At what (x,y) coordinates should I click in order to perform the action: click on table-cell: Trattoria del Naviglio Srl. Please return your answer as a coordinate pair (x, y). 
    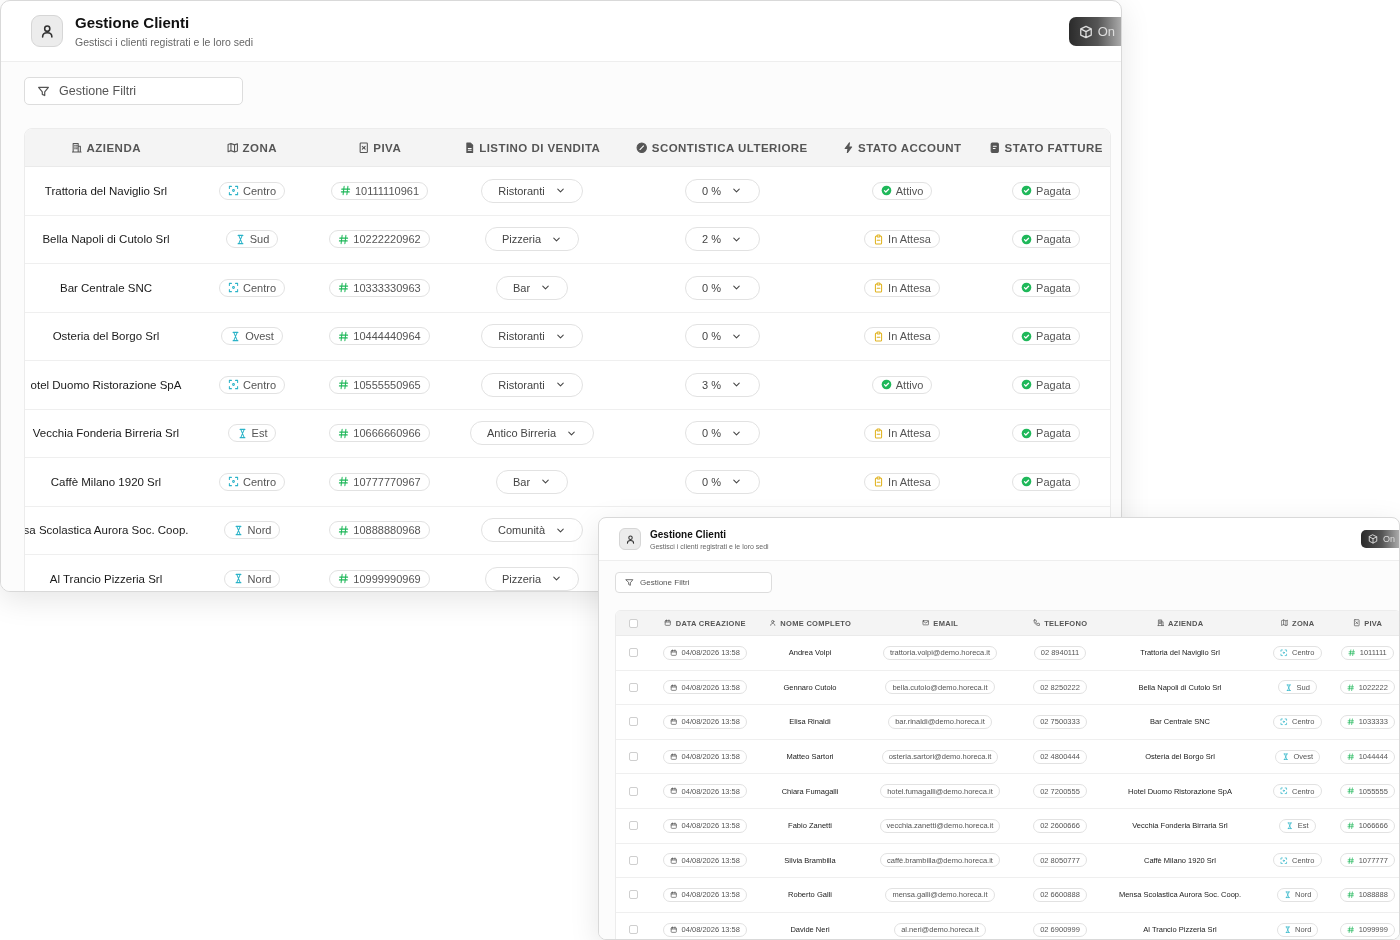
    Looking at the image, I should click on (106, 190).